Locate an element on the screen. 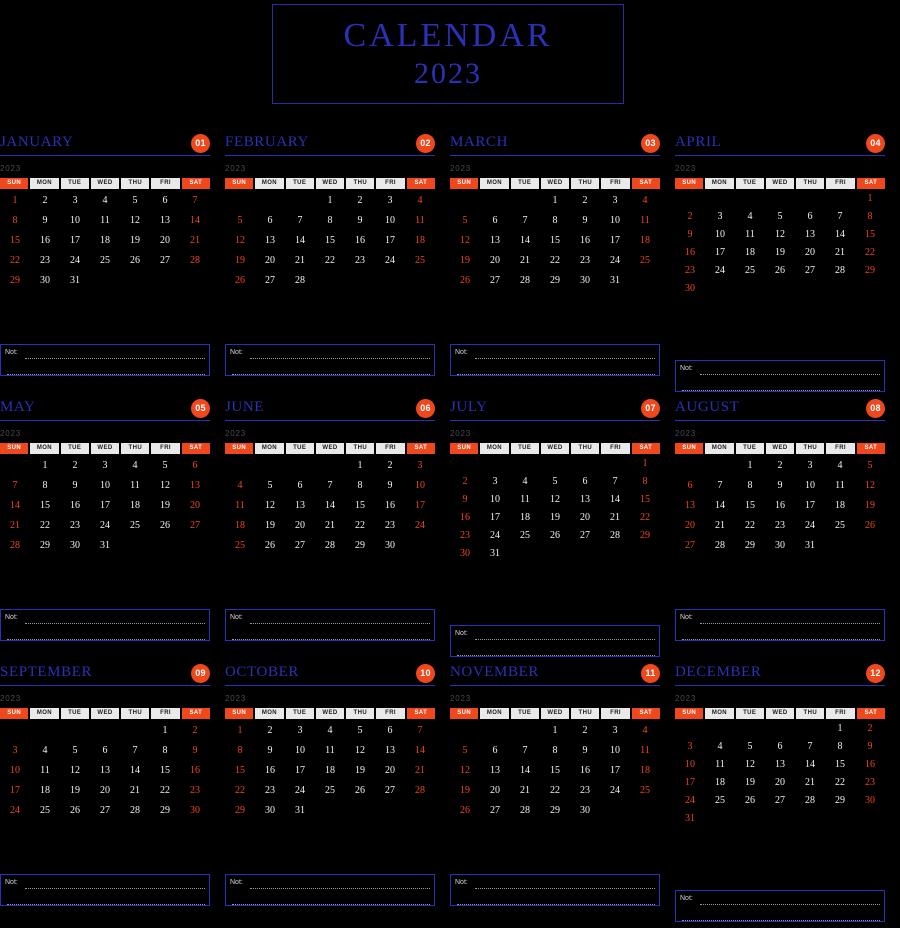 The image size is (900, 928). day-cell: 17 is located at coordinates (810, 506).